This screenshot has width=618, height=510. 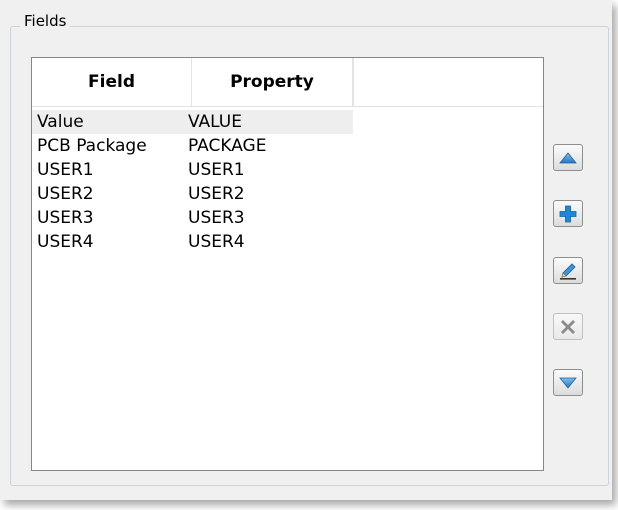 I want to click on arrow-up-icon, so click(x=568, y=157).